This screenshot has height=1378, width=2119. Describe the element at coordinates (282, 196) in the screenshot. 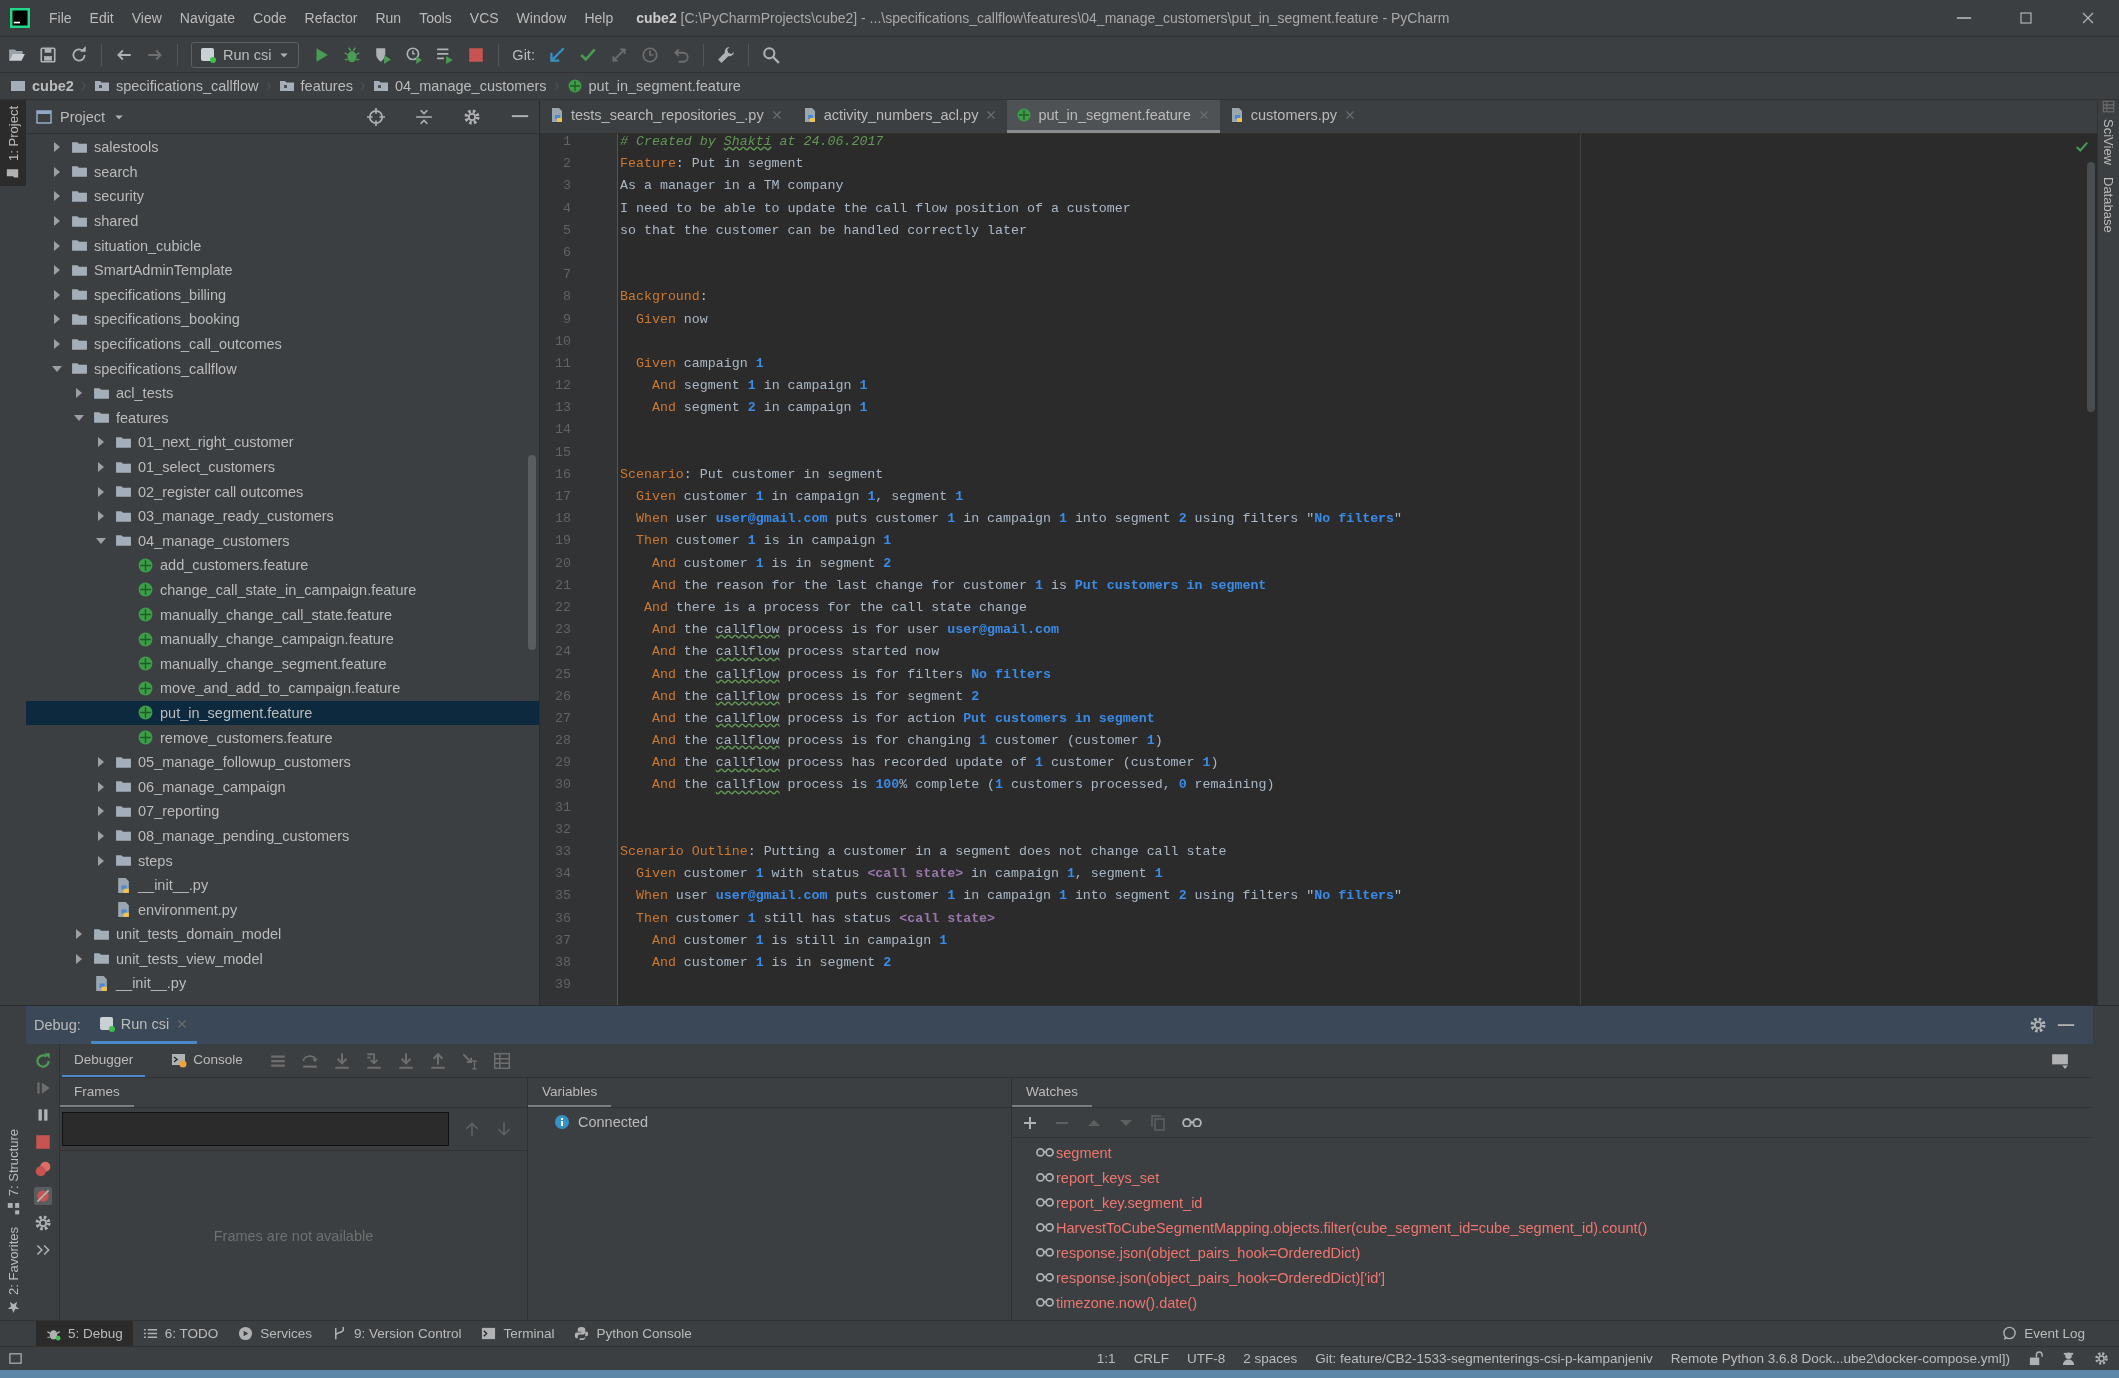

I see `tree-item: security` at that location.